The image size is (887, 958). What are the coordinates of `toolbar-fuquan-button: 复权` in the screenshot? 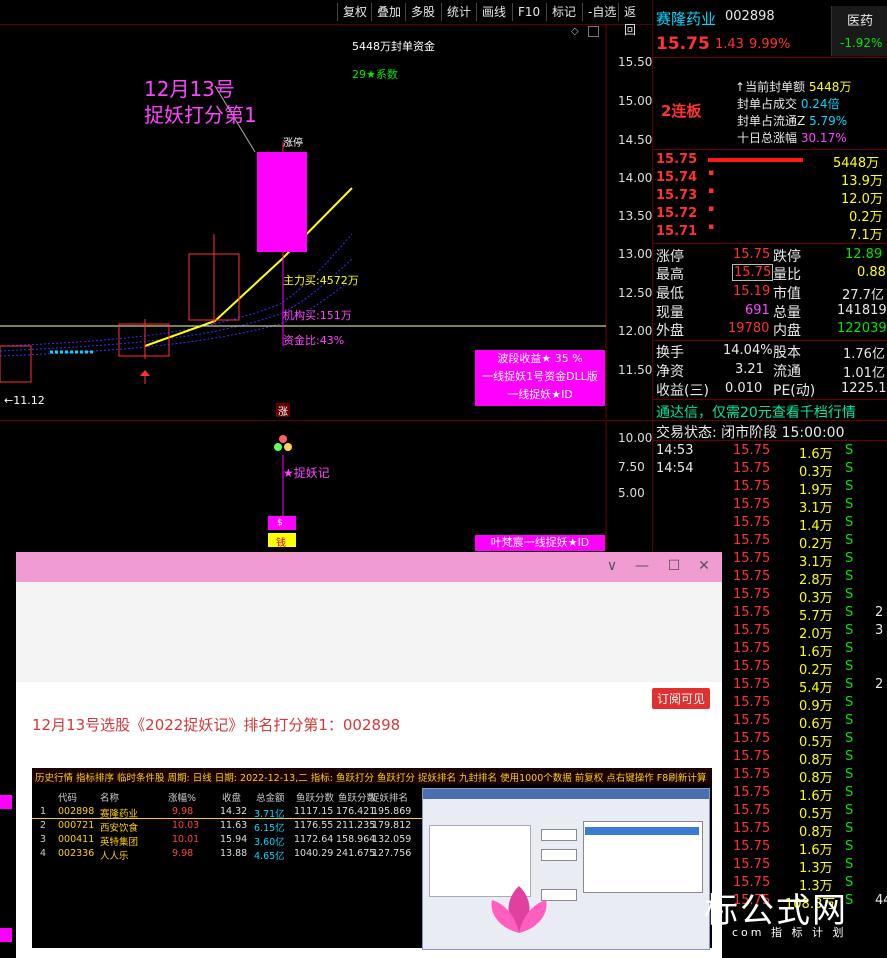 It's located at (354, 12).